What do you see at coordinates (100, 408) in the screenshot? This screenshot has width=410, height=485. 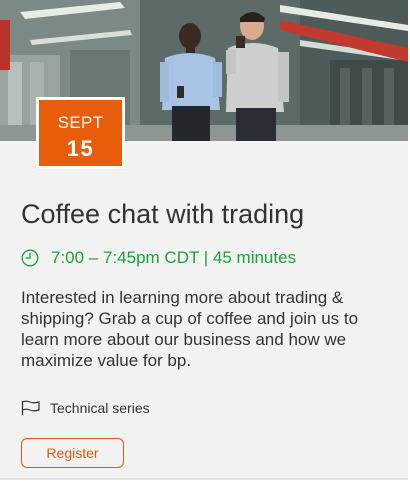 I see `event-series-label: Technical series` at bounding box center [100, 408].